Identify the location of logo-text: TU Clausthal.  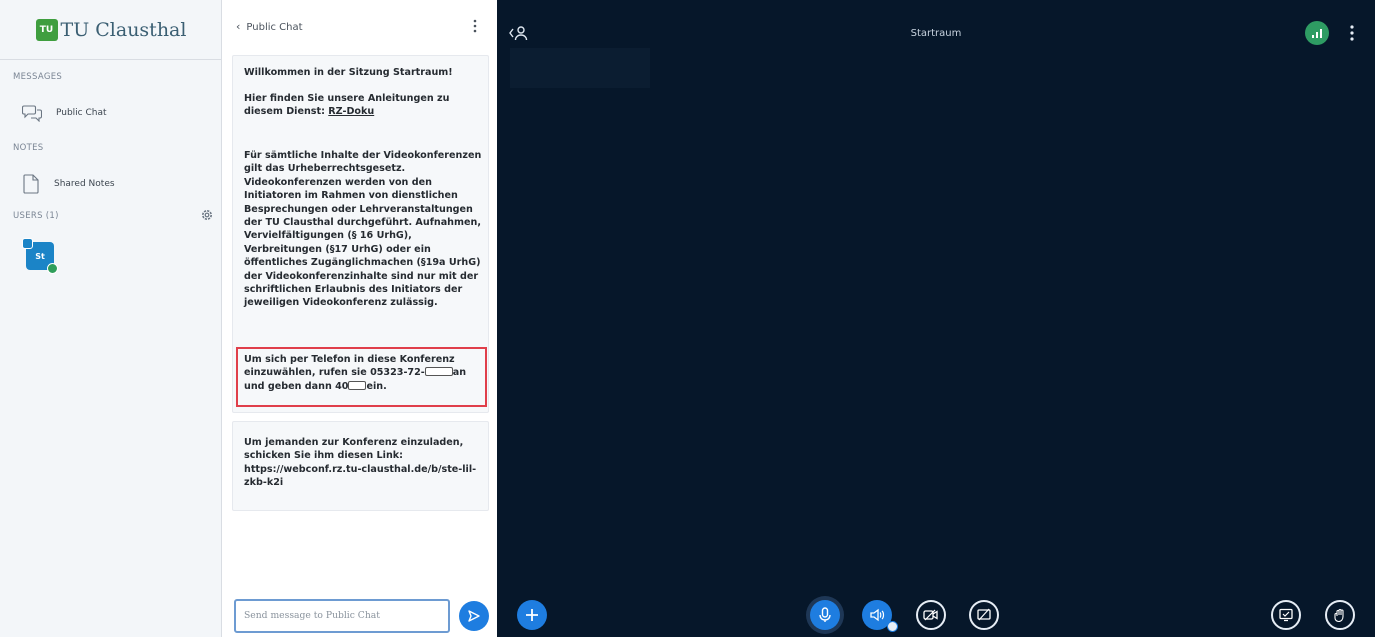
(123, 29).